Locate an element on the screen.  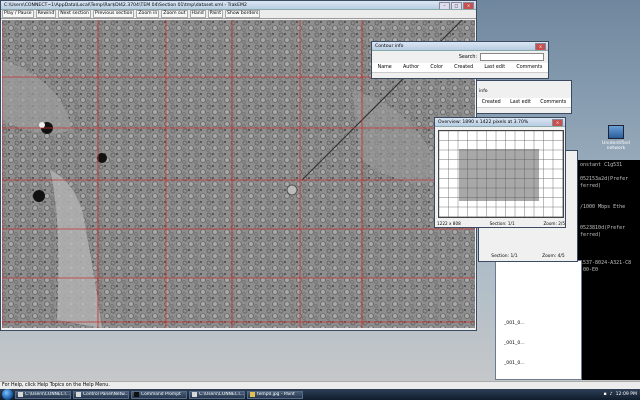
search-input is located at coordinates (512, 57).